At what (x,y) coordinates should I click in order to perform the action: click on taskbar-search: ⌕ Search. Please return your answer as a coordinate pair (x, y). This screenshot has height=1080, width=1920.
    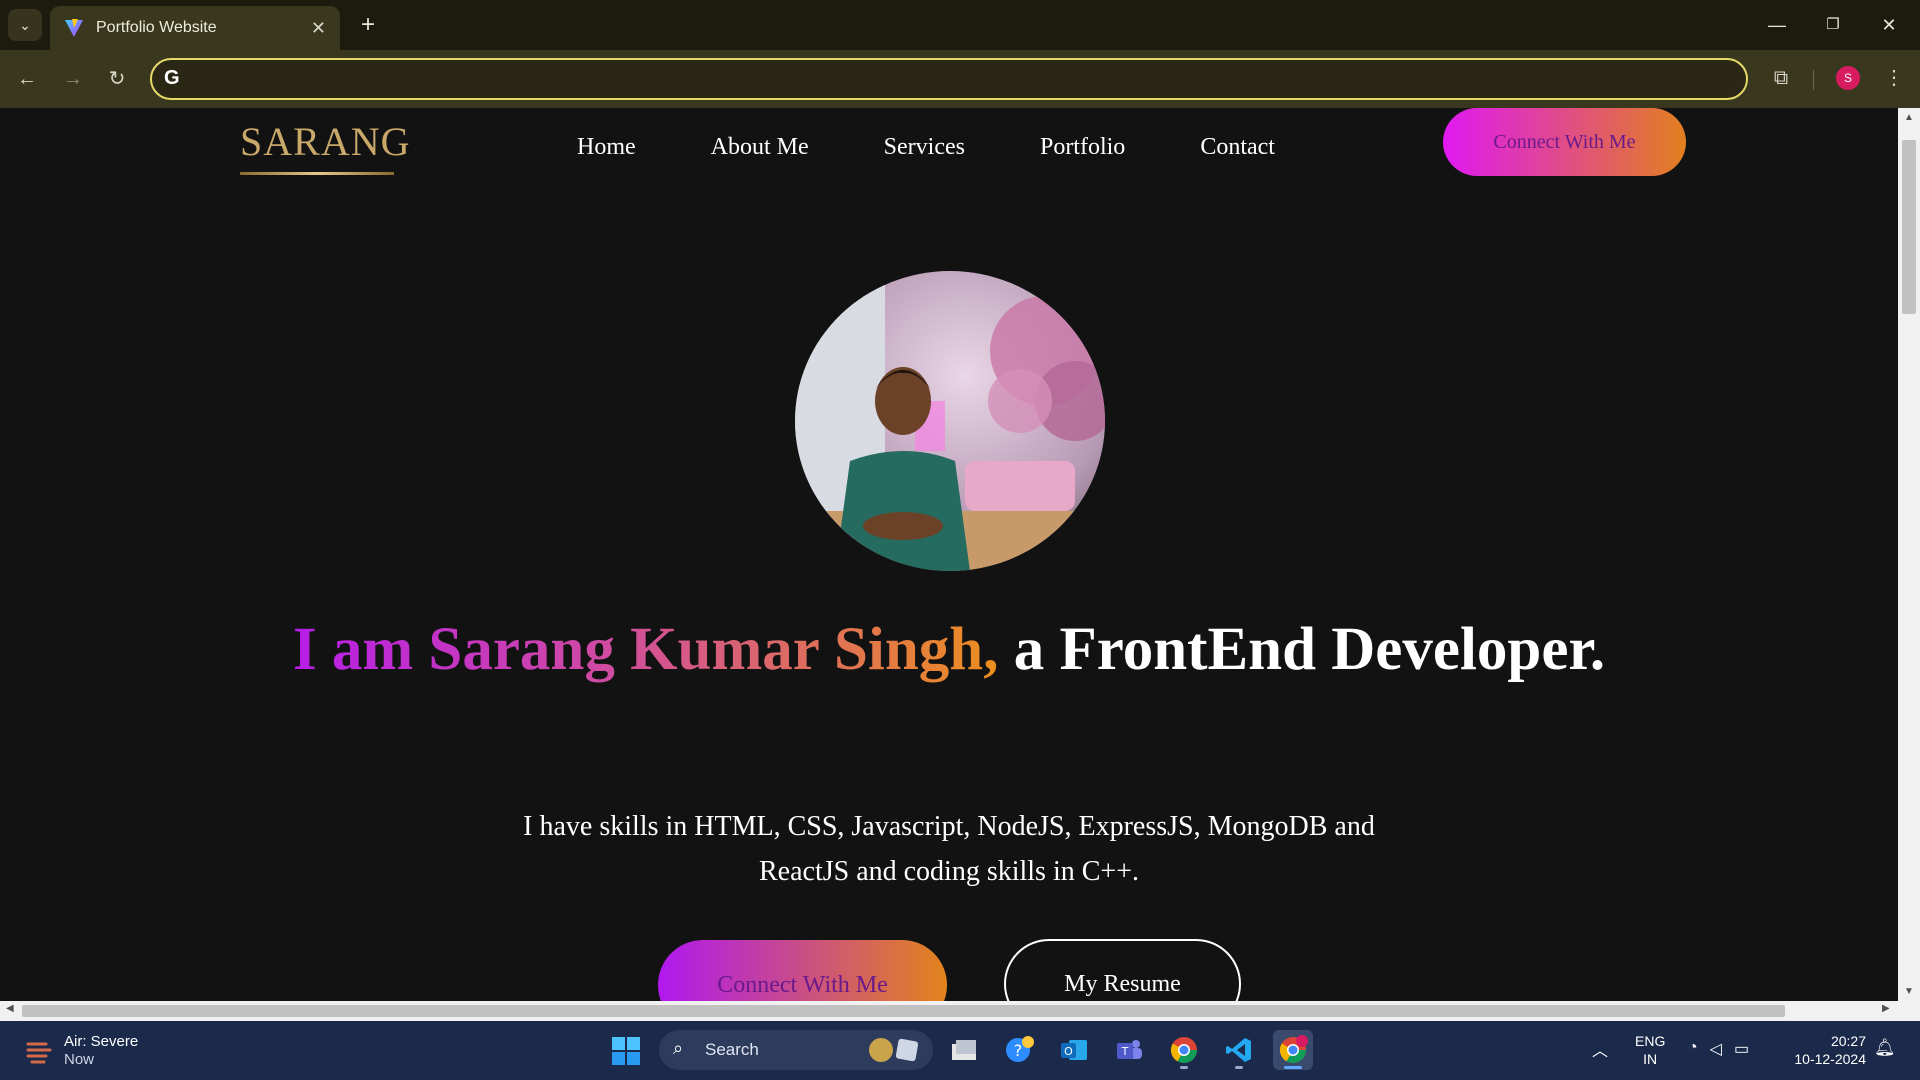
    Looking at the image, I should click on (796, 1050).